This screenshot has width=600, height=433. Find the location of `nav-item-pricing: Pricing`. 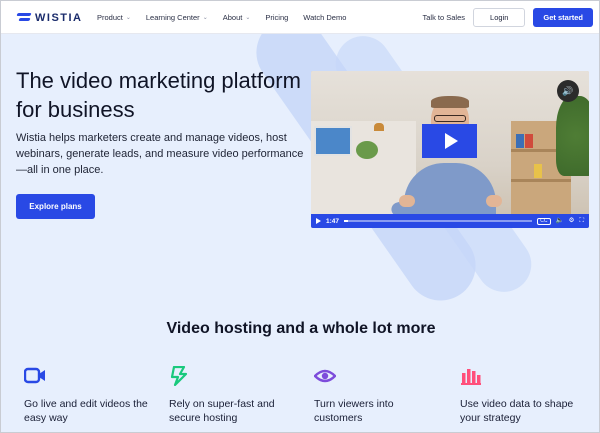

nav-item-pricing: Pricing is located at coordinates (276, 17).